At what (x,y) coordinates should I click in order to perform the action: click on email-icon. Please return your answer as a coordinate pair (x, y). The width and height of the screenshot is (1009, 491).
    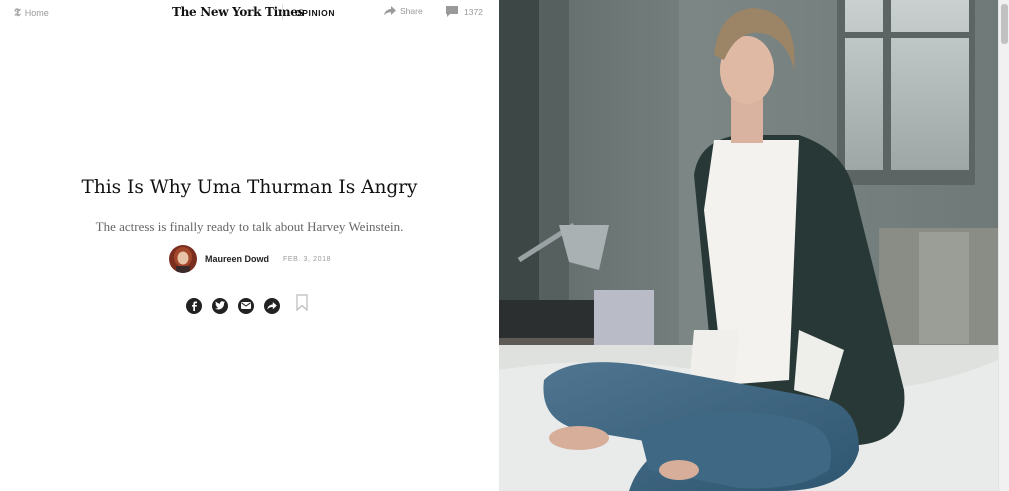
    Looking at the image, I should click on (246, 305).